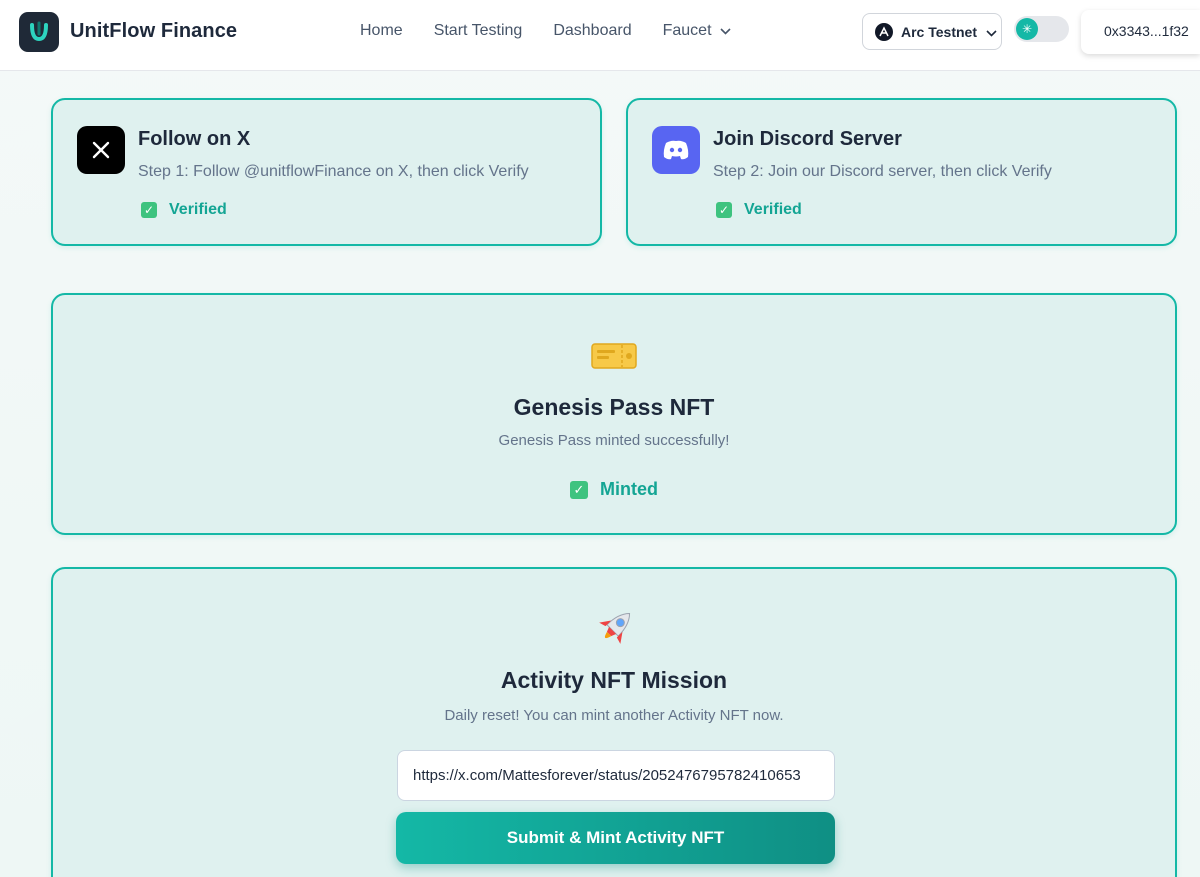 This screenshot has width=1200, height=877. I want to click on main-nav: Home Start Testing Dashboard Faucet, so click(561, 31).